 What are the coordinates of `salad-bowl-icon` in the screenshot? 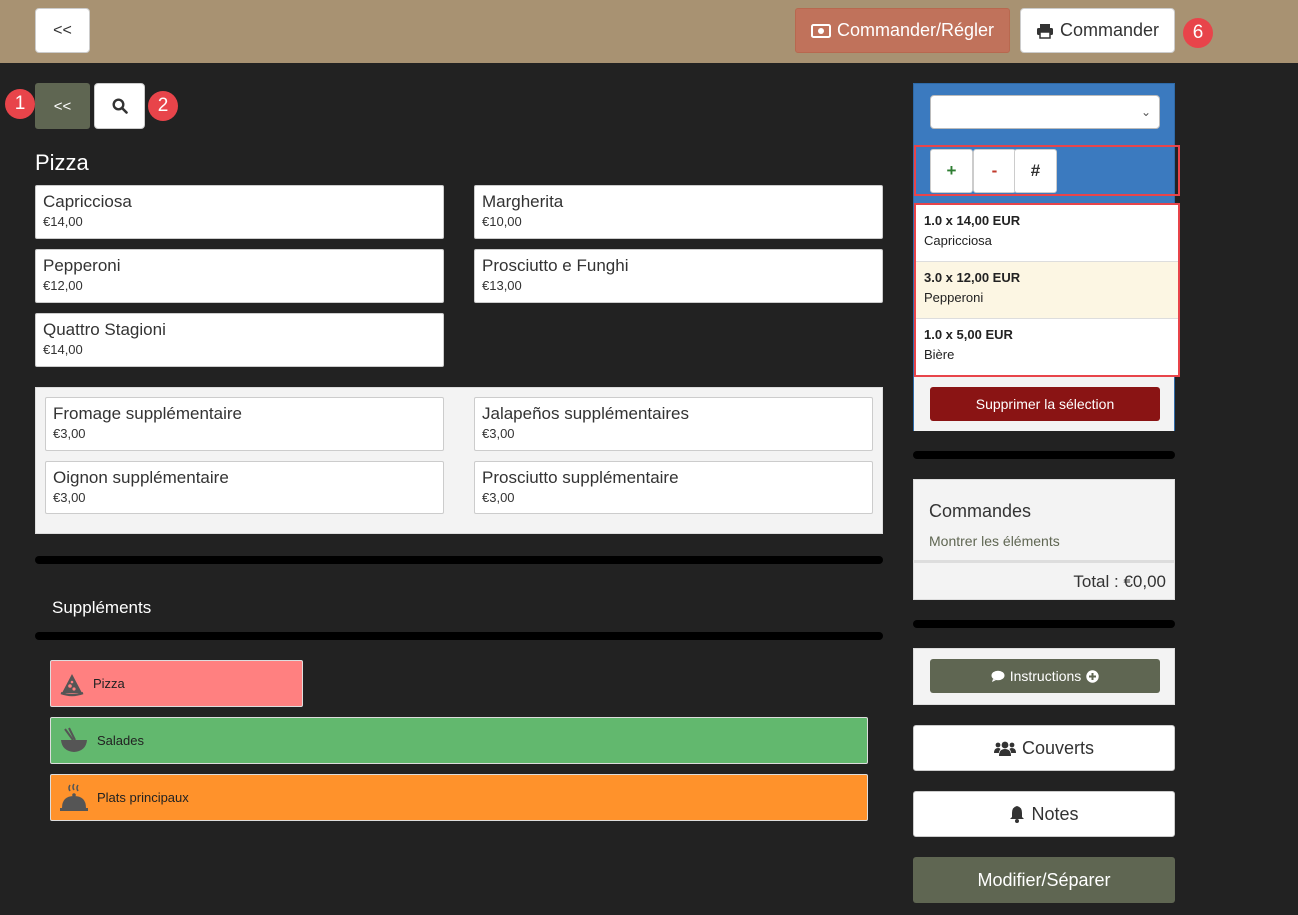 It's located at (74, 739).